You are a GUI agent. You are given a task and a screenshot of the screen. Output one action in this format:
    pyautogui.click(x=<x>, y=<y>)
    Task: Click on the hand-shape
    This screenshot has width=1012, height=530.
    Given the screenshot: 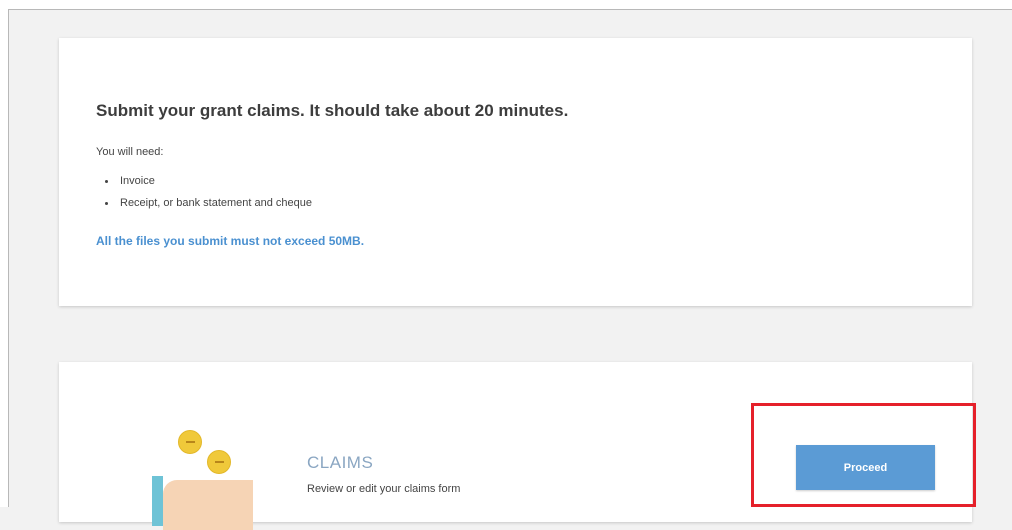 What is the action you would take?
    pyautogui.click(x=208, y=505)
    